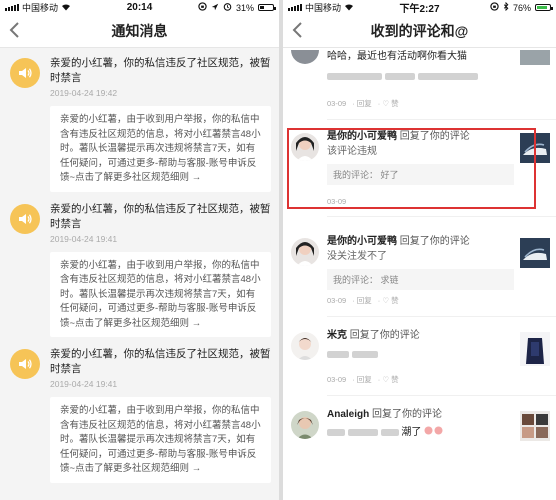  Describe the element at coordinates (215, 8) in the screenshot. I see `location-icon` at that location.